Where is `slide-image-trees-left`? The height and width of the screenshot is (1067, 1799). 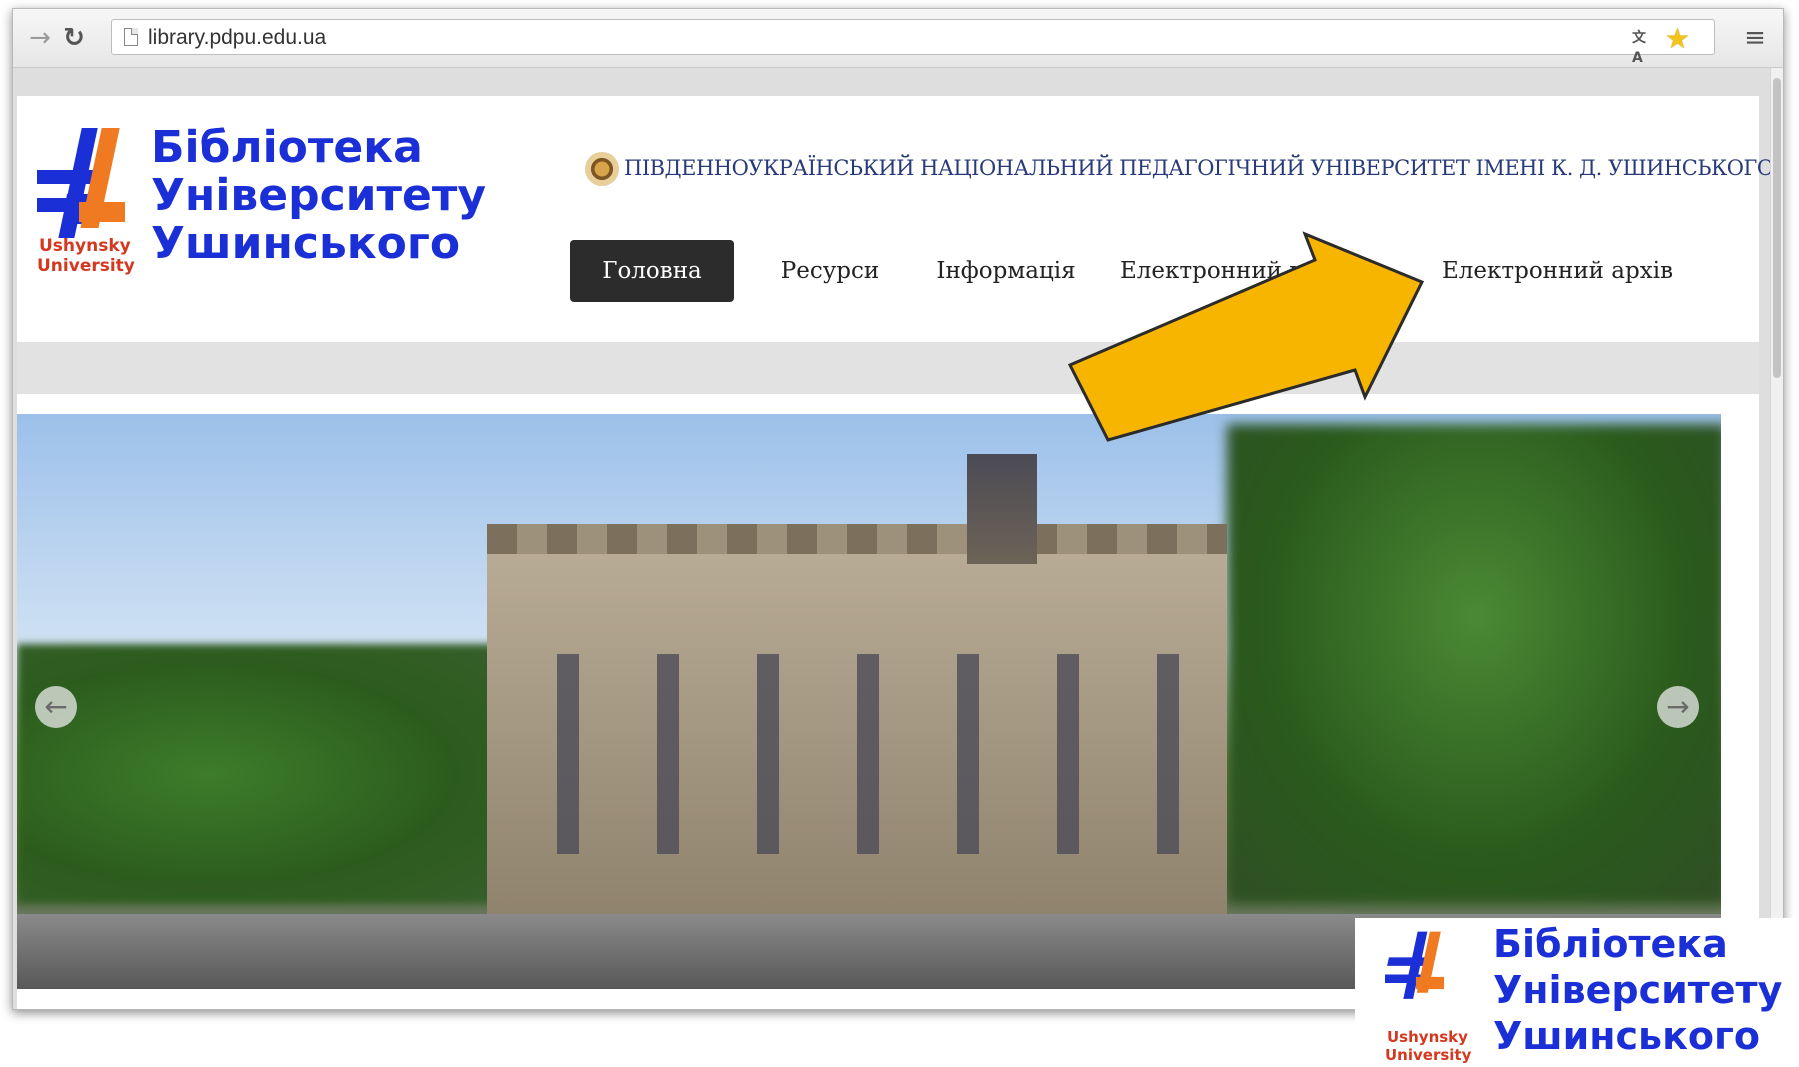 slide-image-trees-left is located at coordinates (257, 774).